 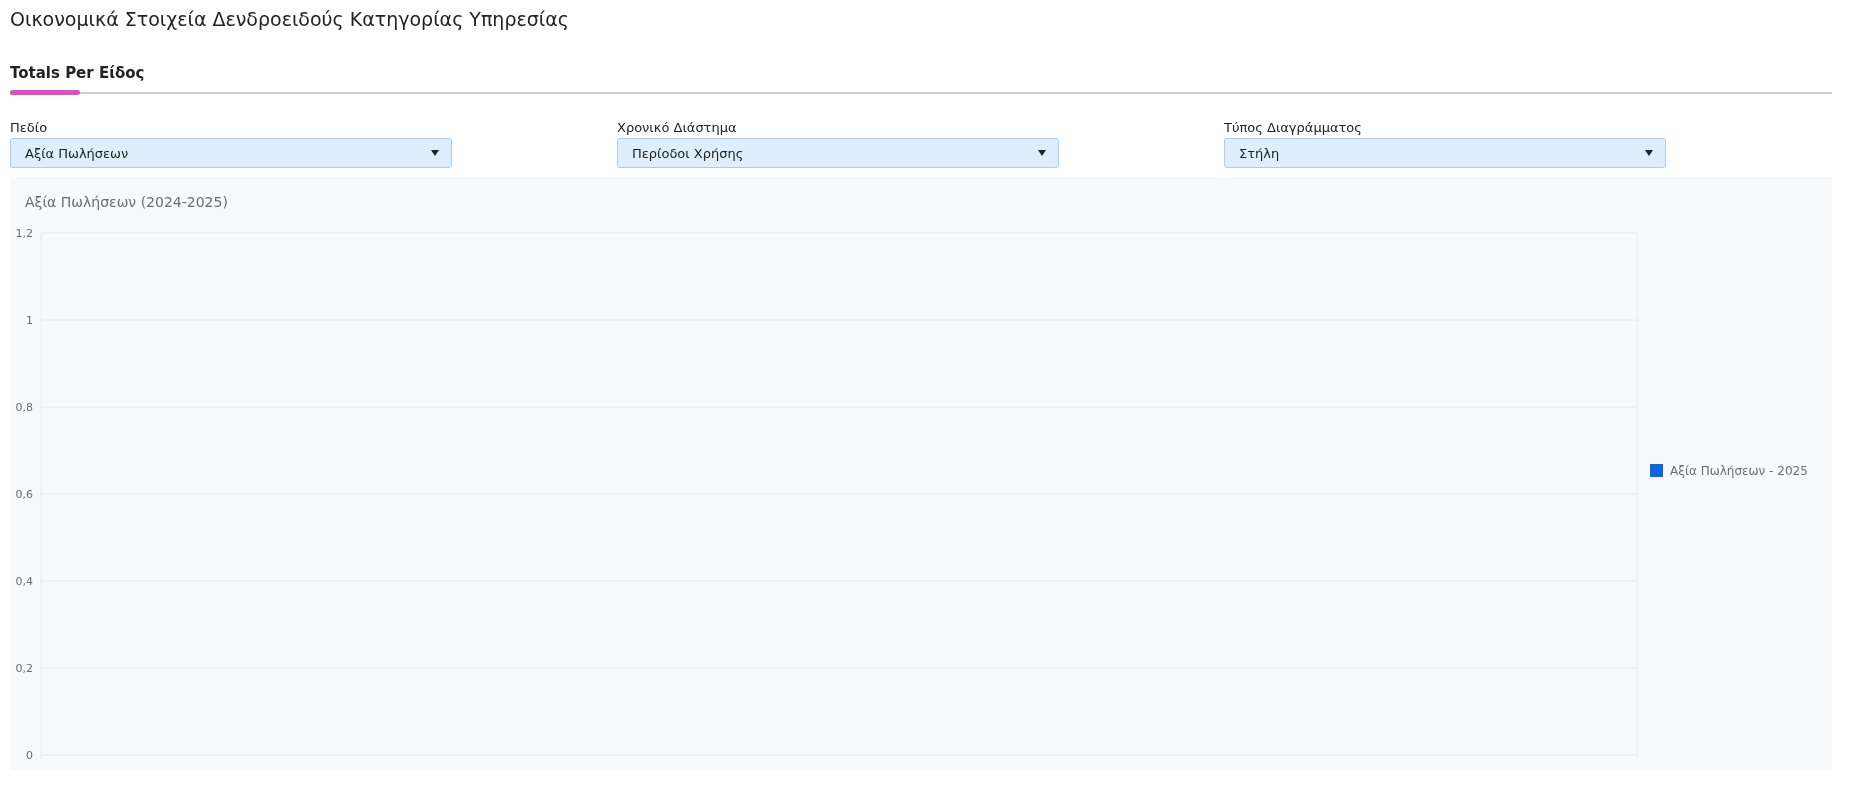 What do you see at coordinates (24, 494) in the screenshot?
I see `tick-label: 0,6` at bounding box center [24, 494].